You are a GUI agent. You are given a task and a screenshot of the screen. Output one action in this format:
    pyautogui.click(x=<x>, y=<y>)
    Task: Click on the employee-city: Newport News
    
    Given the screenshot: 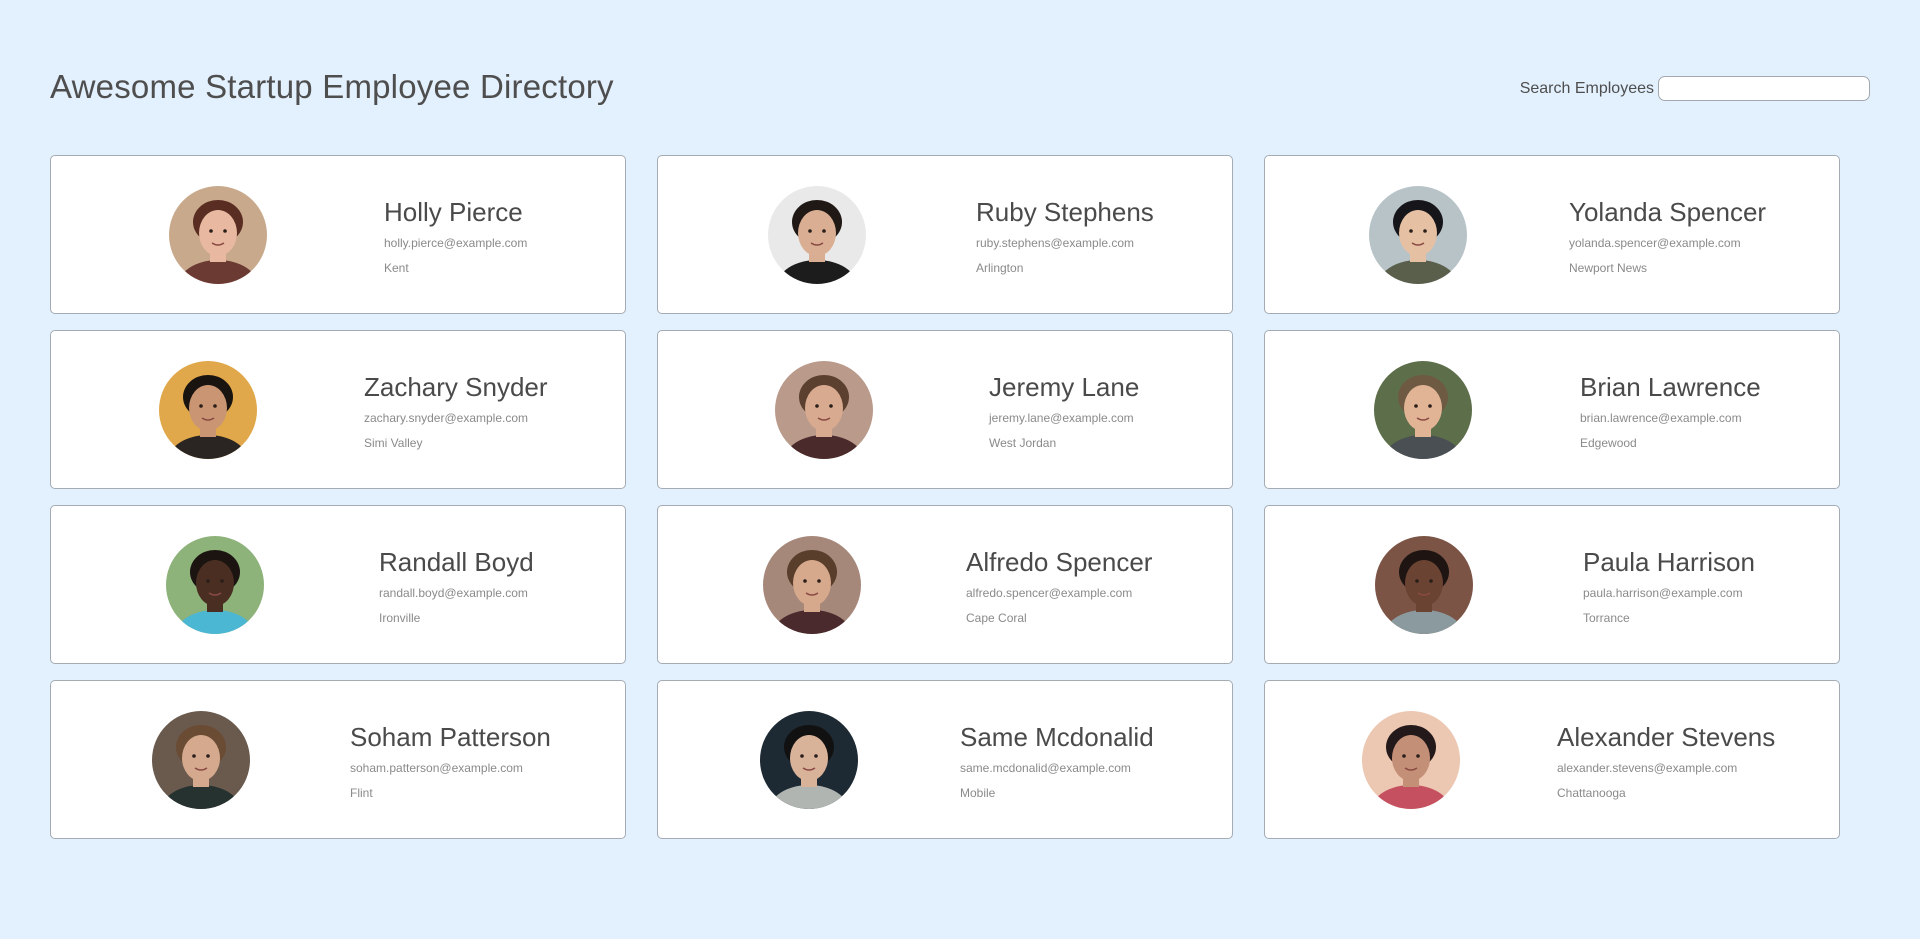 What is the action you would take?
    pyautogui.click(x=1608, y=268)
    